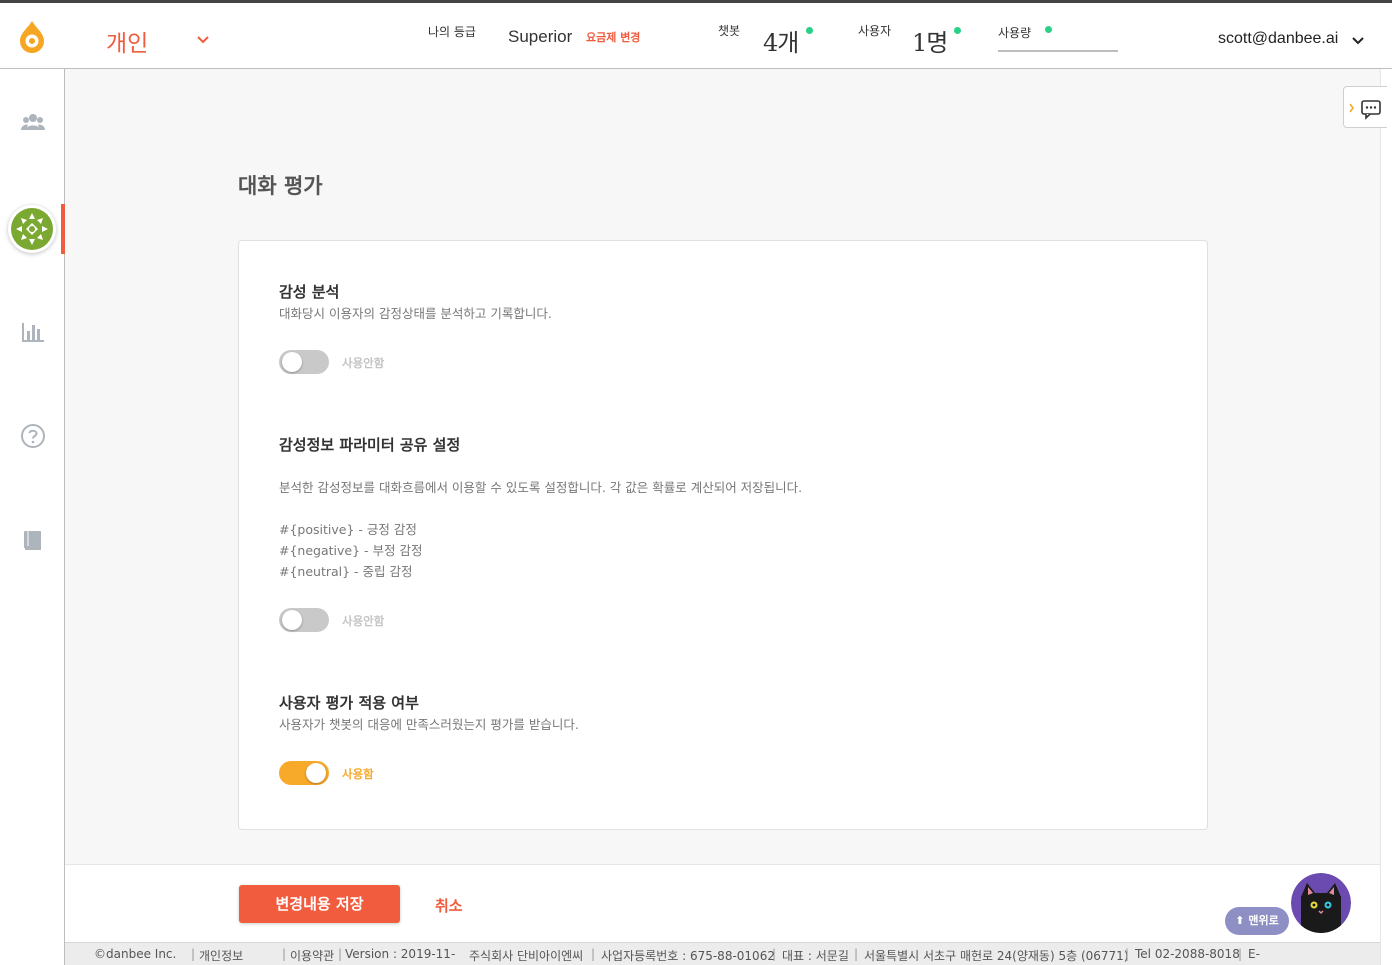  Describe the element at coordinates (688, 956) in the screenshot. I see `footer-biz-number: 사업자등록번호 : 675-88-01062` at that location.